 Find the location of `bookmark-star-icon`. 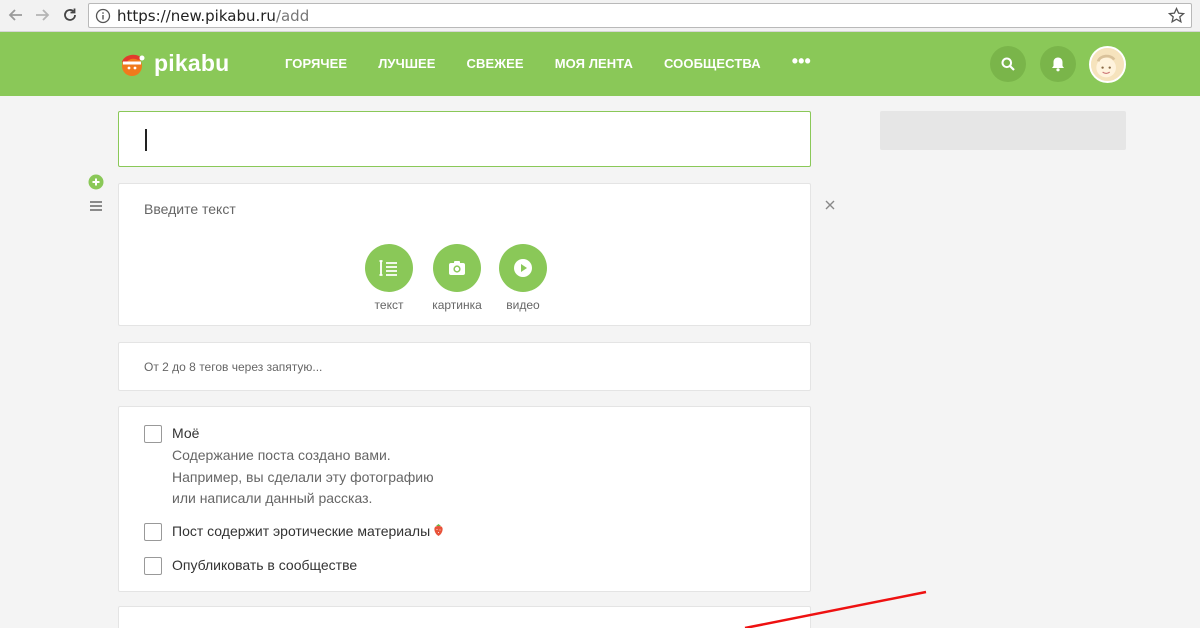

bookmark-star-icon is located at coordinates (1176, 15).